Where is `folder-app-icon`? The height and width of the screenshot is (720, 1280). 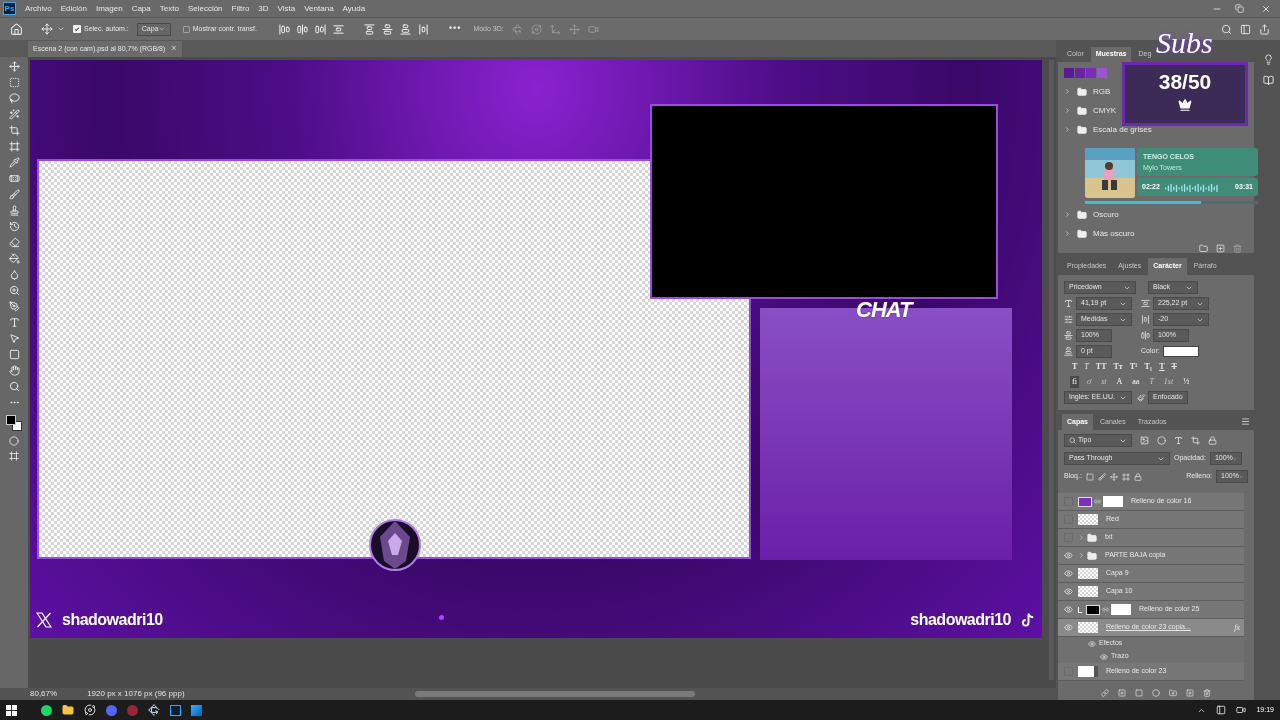 folder-app-icon is located at coordinates (68, 710).